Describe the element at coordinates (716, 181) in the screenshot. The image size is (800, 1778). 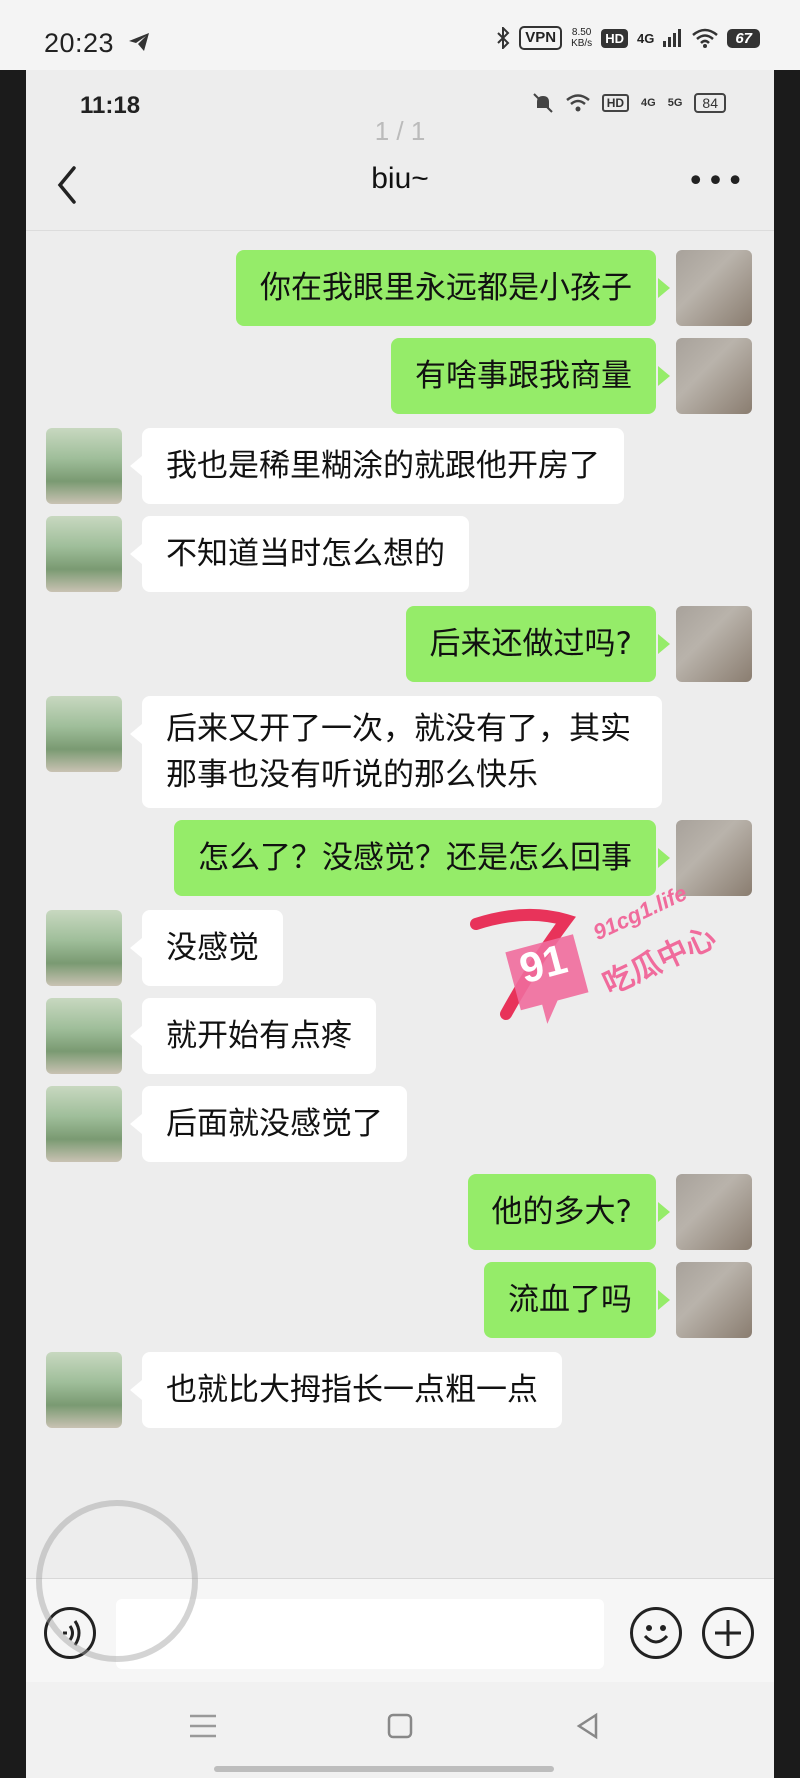
I see `more-dots-icon: •••` at that location.